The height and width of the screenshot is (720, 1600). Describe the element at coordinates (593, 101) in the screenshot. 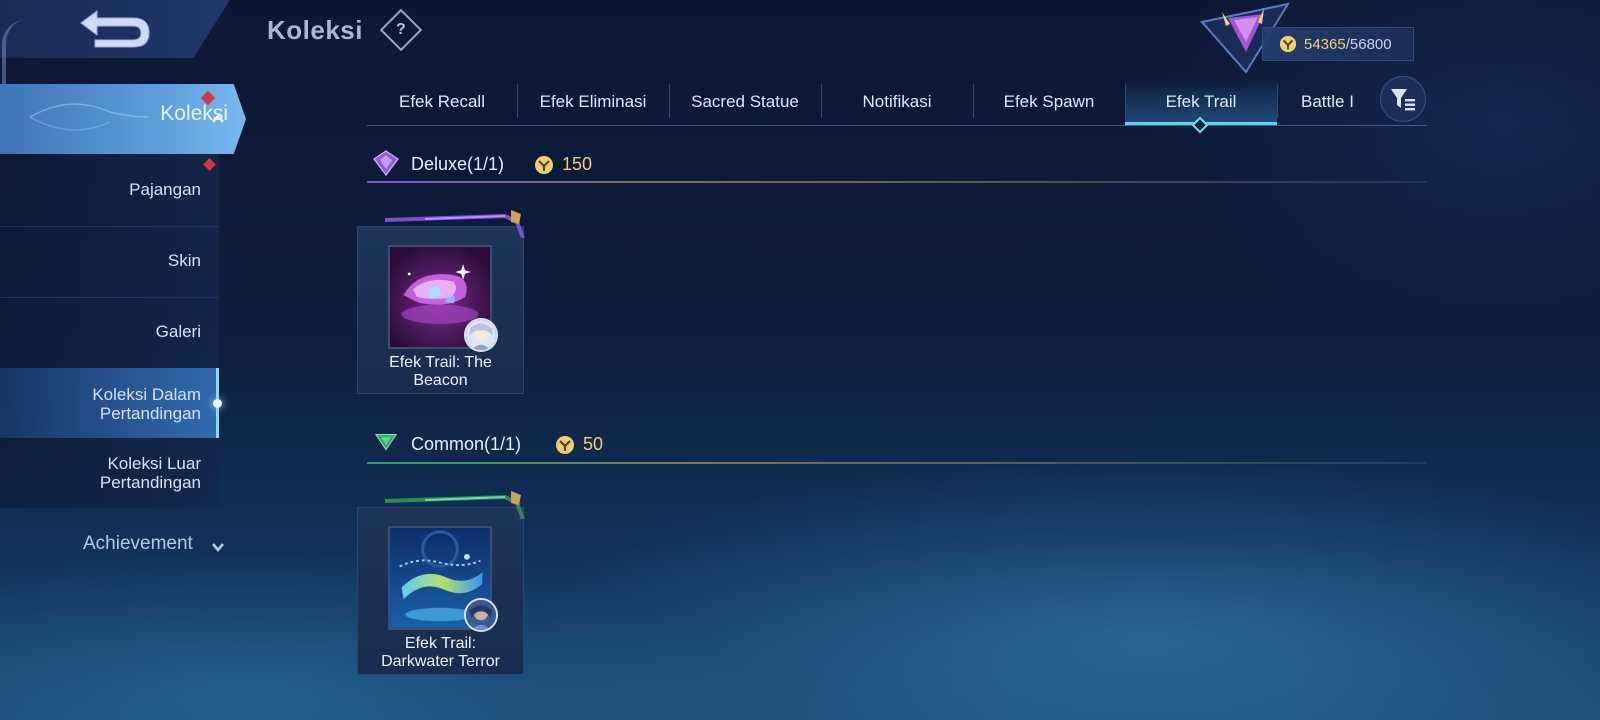

I see `tab-efek-eliminasi: Efek Eliminasi` at that location.